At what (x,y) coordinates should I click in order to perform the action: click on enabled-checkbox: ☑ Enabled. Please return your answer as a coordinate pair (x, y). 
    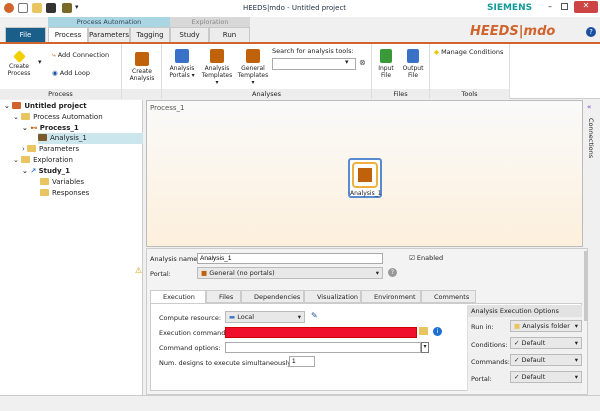
    Looking at the image, I should click on (426, 258).